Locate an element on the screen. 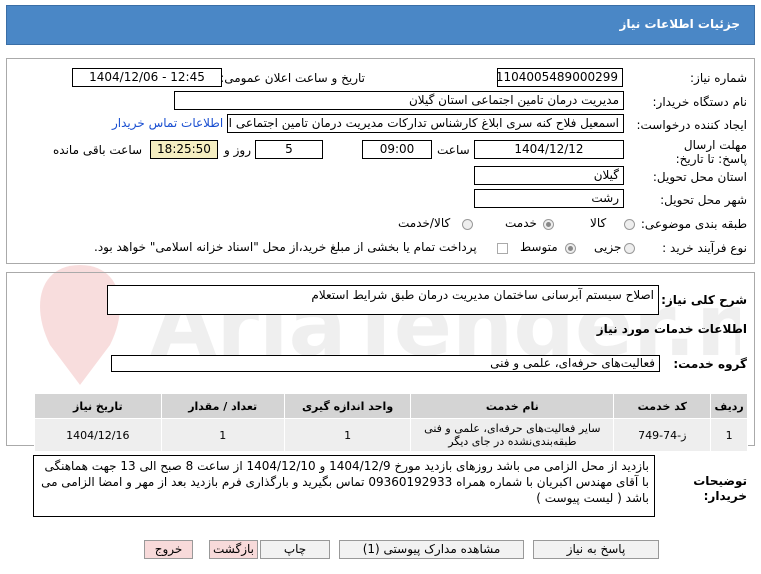 The width and height of the screenshot is (761, 574). title-bar: جزئیات اطلاعات نیاز is located at coordinates (380, 25).